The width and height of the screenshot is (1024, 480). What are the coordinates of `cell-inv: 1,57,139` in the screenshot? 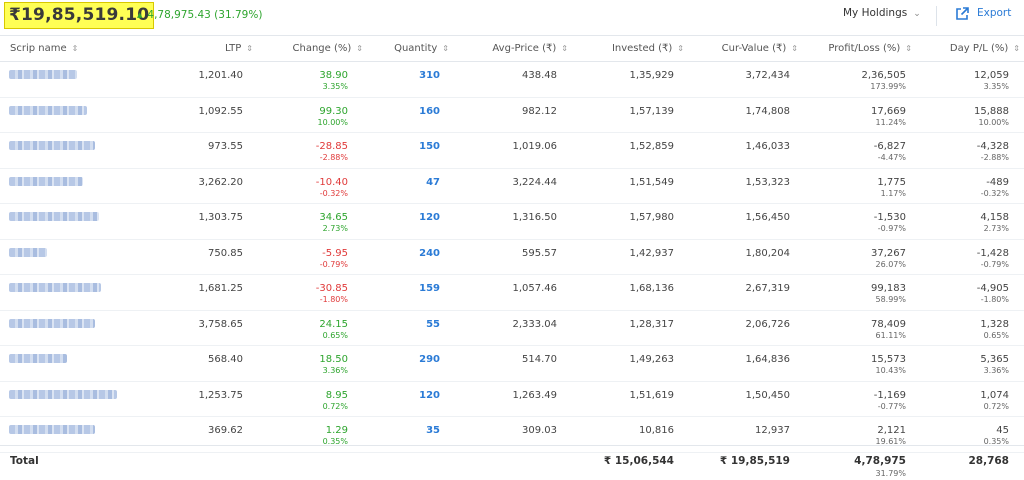 It's located at (651, 111).